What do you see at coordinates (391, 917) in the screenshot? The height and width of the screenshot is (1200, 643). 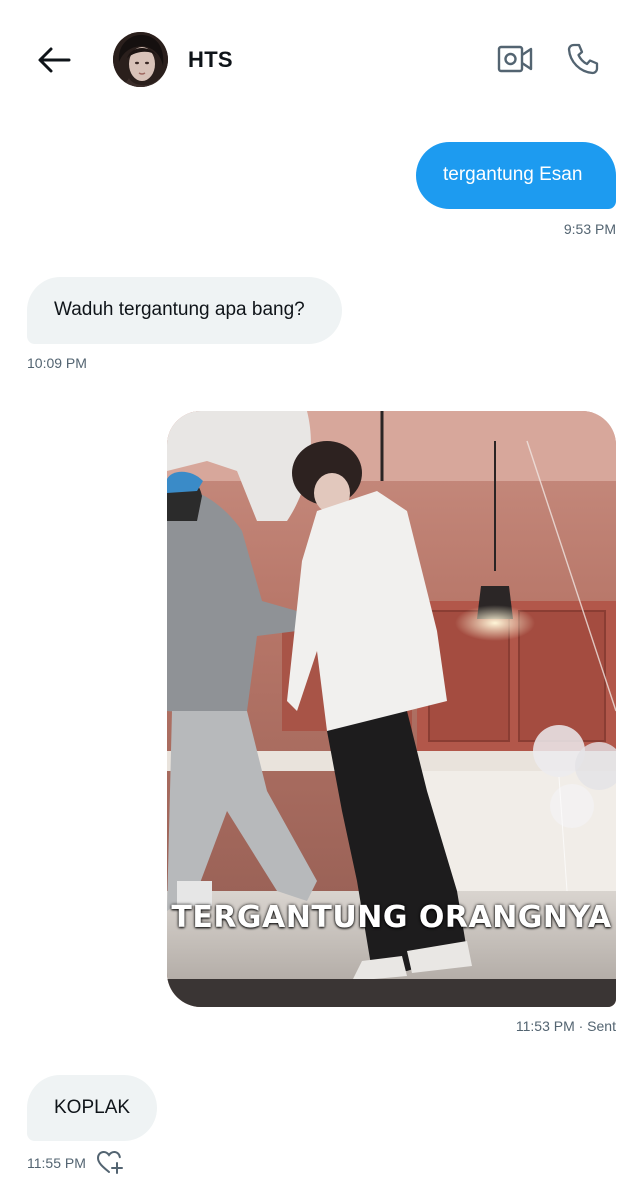 I see `meme-caption: TERGANTUNG ORANGNYA` at bounding box center [391, 917].